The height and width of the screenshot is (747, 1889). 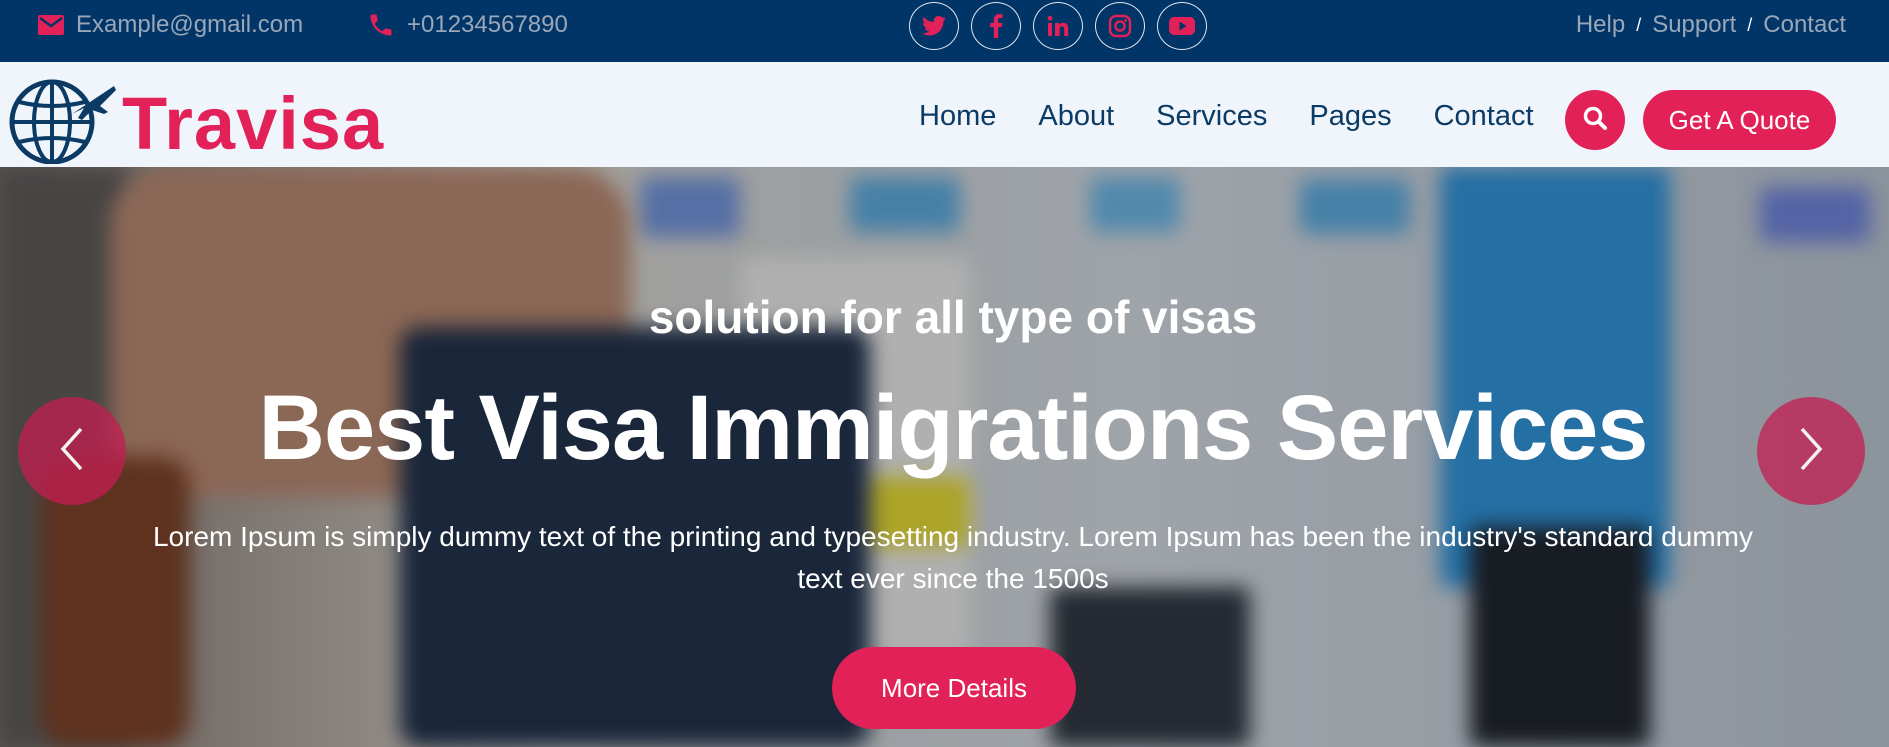 I want to click on carousel-prev-button, so click(x=72, y=451).